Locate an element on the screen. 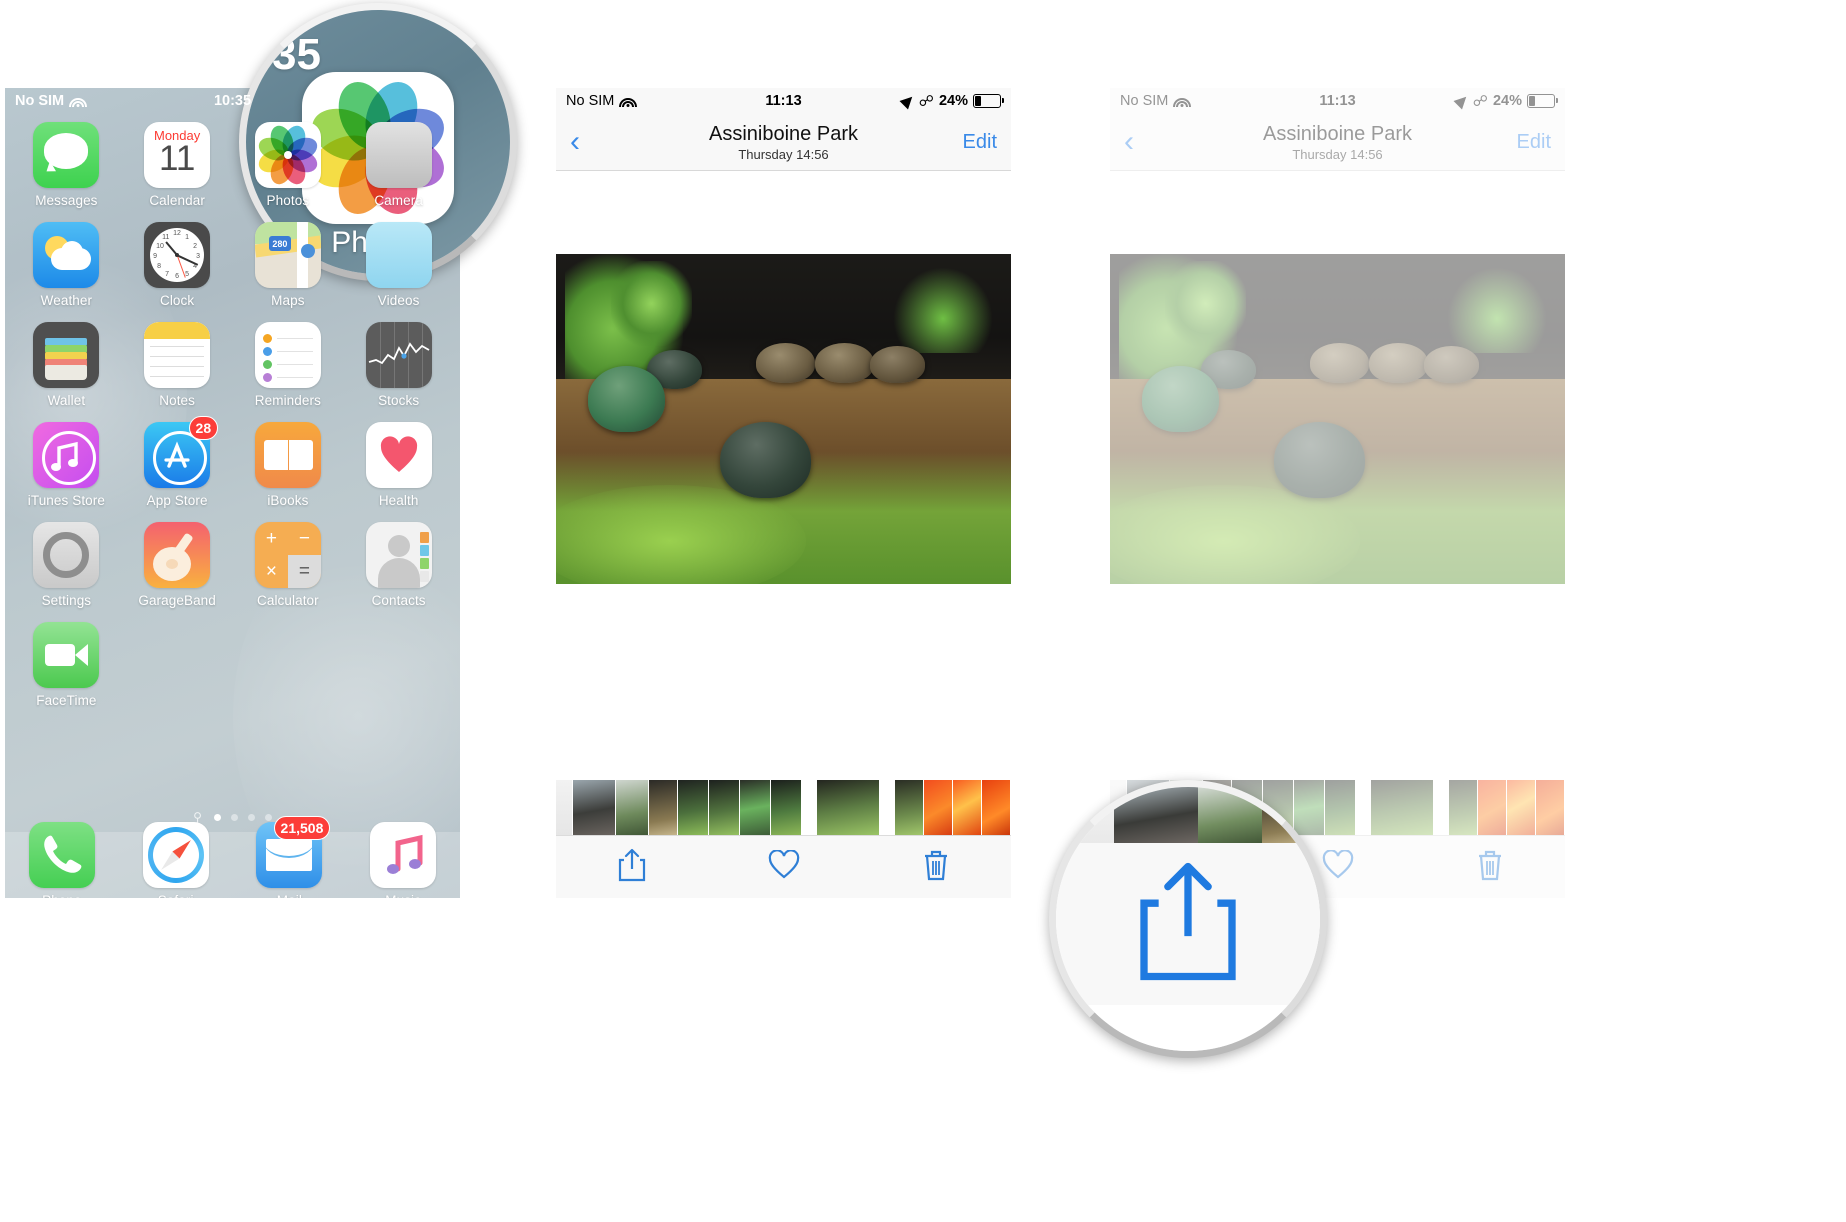 The height and width of the screenshot is (1222, 1846). app-itunes-store: iTunes Store is located at coordinates (66, 465).